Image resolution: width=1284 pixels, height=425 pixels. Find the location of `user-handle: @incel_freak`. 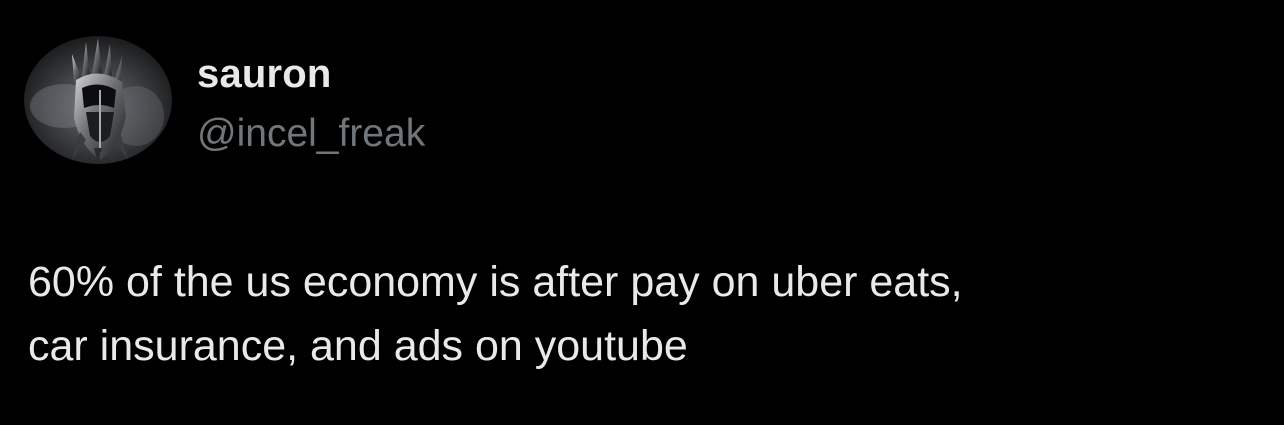

user-handle: @incel_freak is located at coordinates (311, 134).